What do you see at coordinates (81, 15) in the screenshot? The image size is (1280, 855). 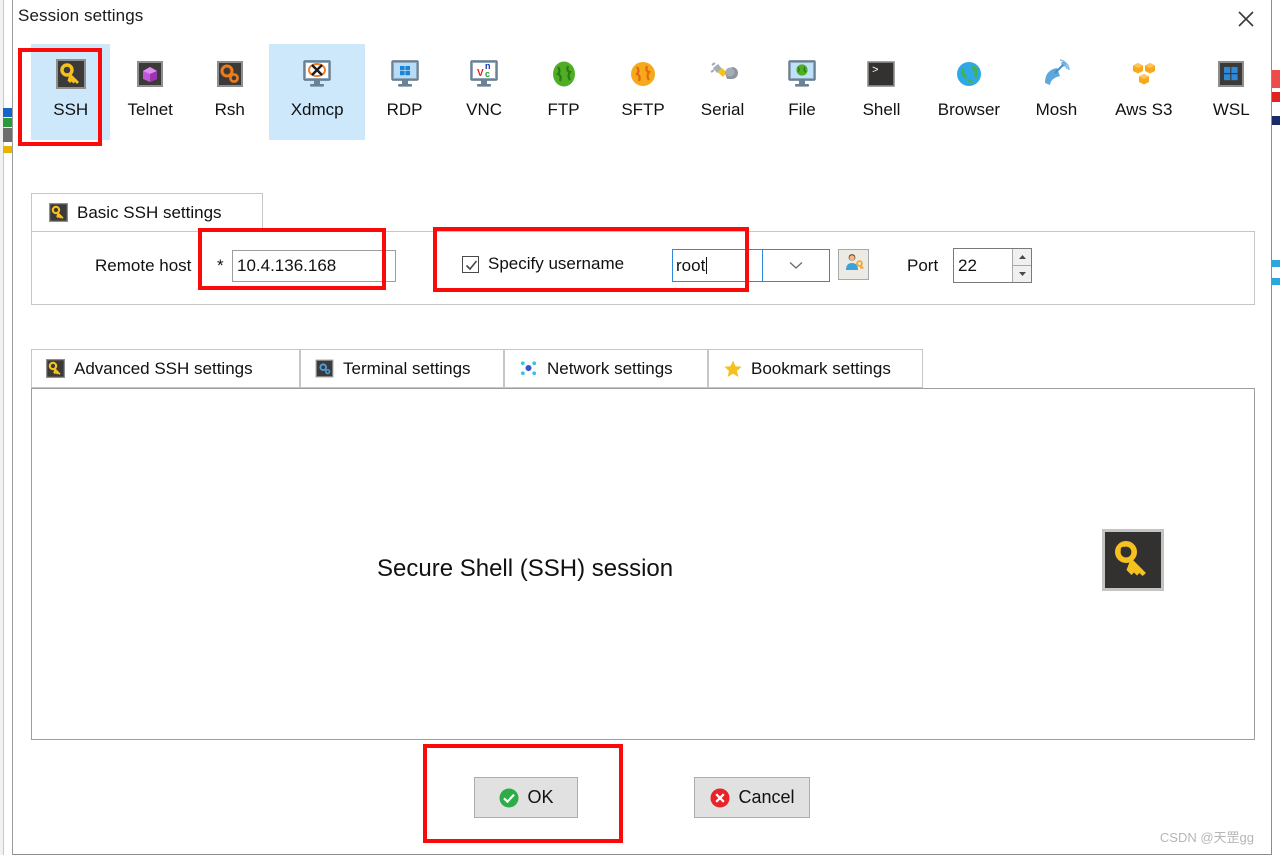 I see `dialog-title: Session settings` at bounding box center [81, 15].